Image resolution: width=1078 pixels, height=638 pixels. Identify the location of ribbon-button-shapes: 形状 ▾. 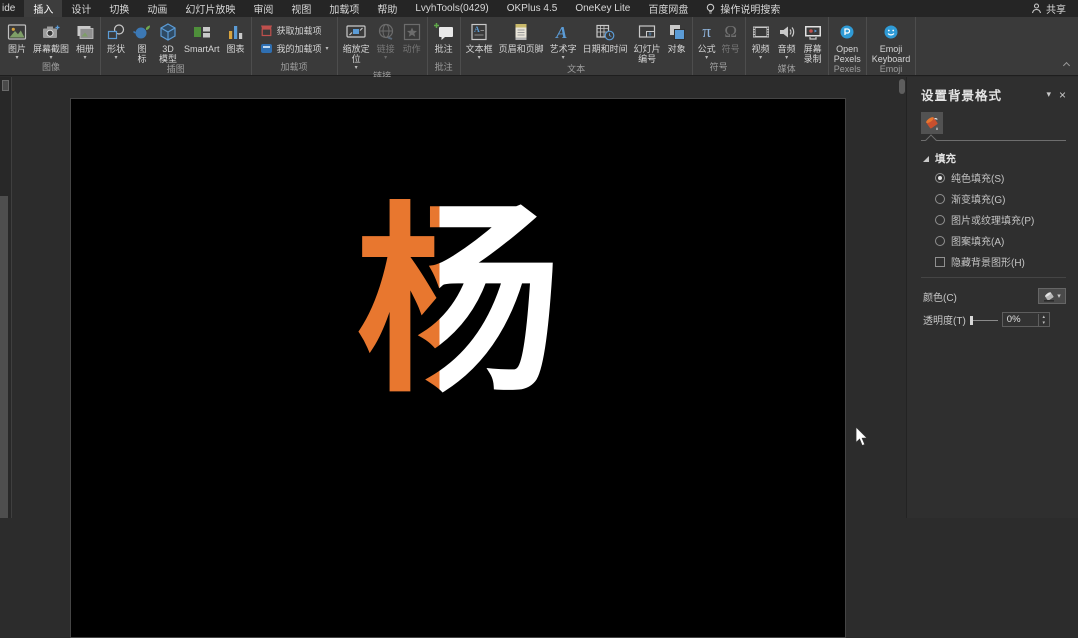
(116, 41).